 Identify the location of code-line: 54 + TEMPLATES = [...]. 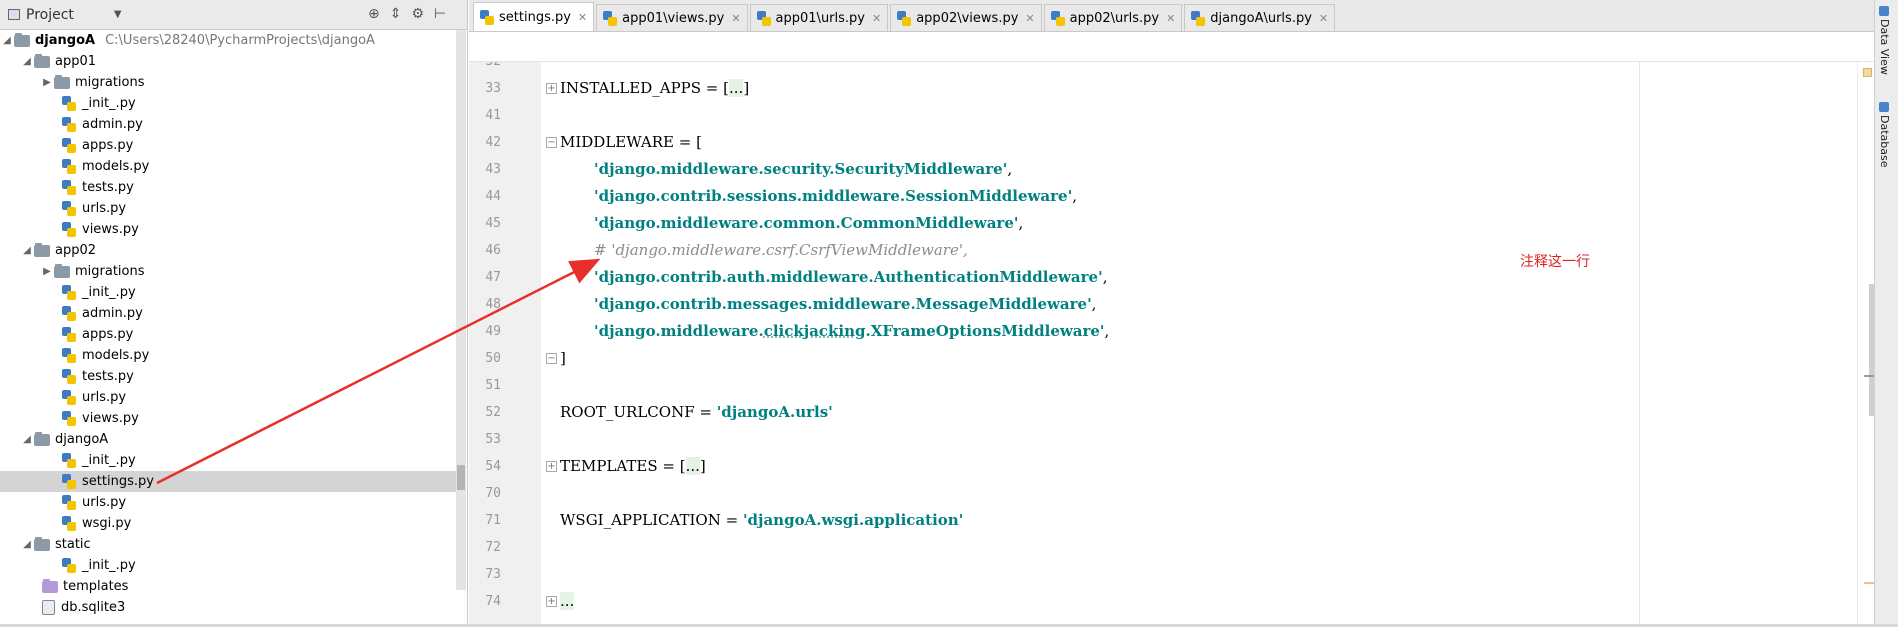
(1171, 466).